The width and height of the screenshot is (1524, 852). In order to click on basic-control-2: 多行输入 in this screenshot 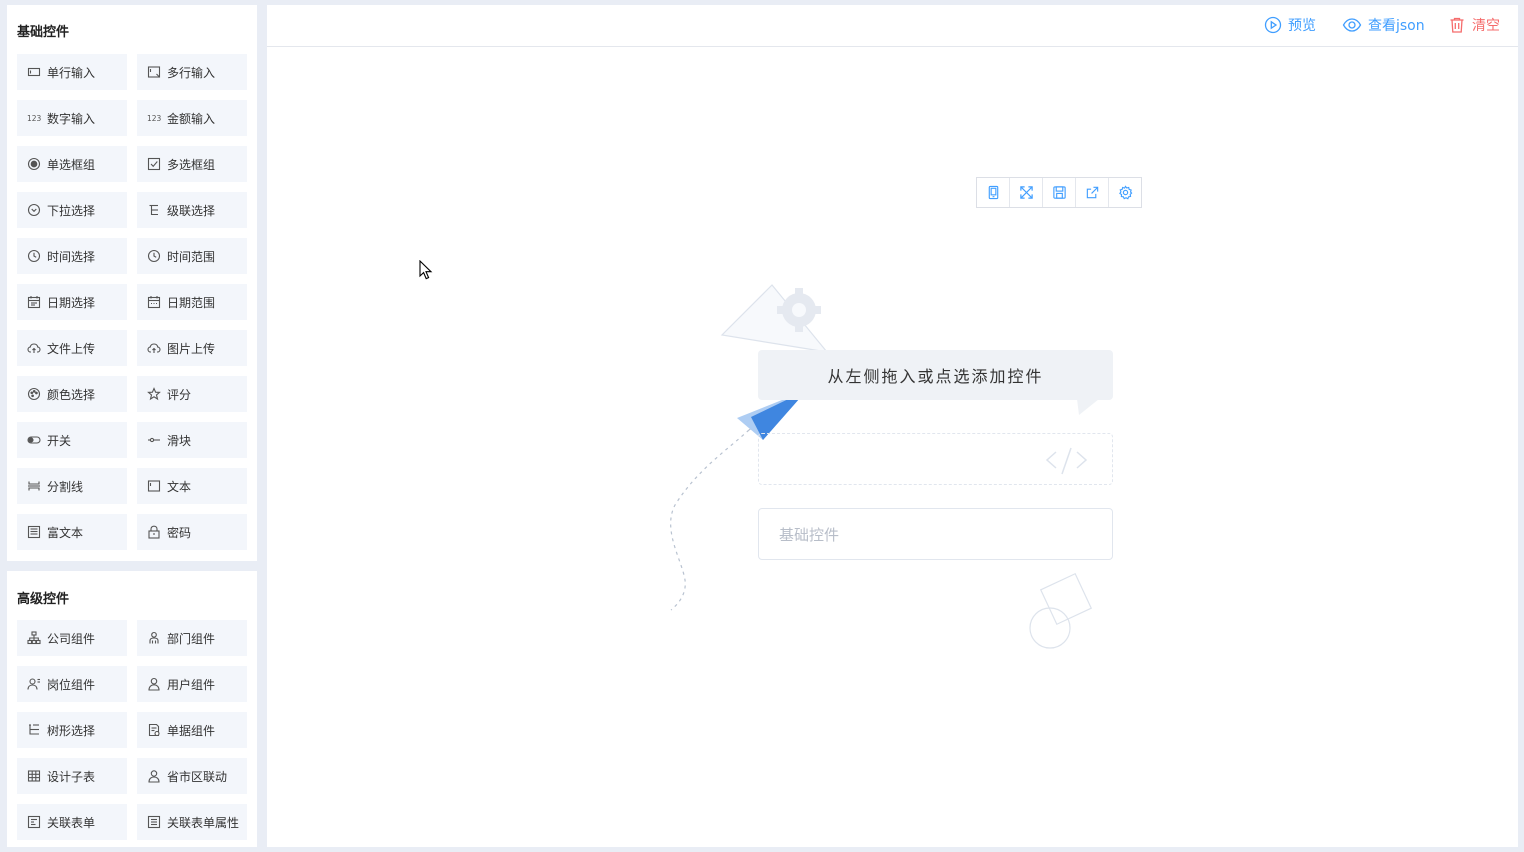, I will do `click(192, 72)`.